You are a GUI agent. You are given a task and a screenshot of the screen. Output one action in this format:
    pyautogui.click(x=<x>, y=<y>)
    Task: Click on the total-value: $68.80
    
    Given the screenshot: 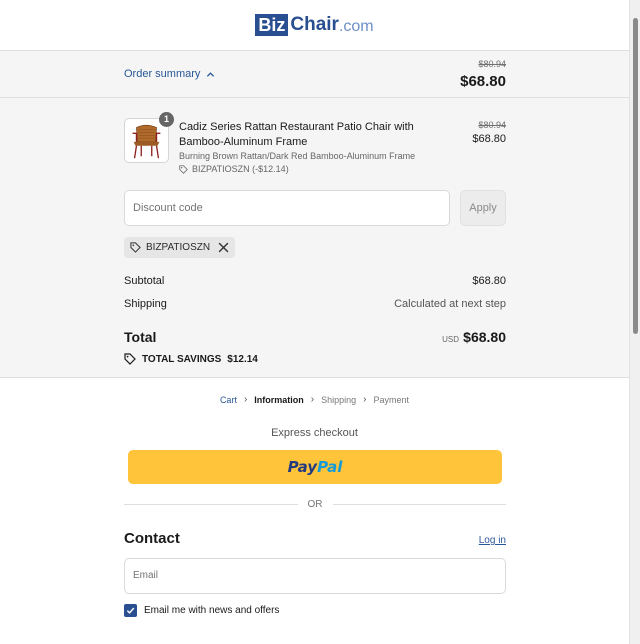 What is the action you would take?
    pyautogui.click(x=484, y=337)
    